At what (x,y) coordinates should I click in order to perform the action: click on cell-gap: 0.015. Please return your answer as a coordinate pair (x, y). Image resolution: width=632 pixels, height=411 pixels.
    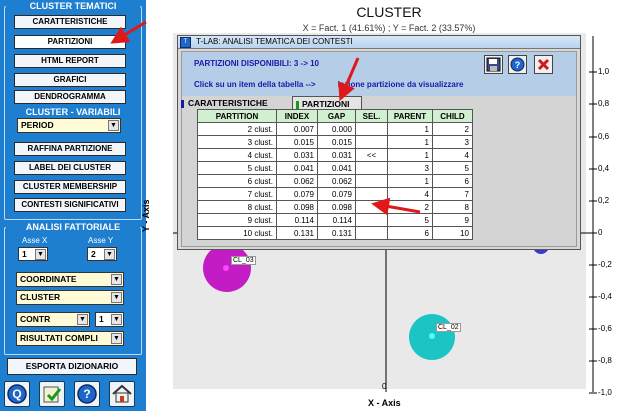
    Looking at the image, I should click on (336, 142).